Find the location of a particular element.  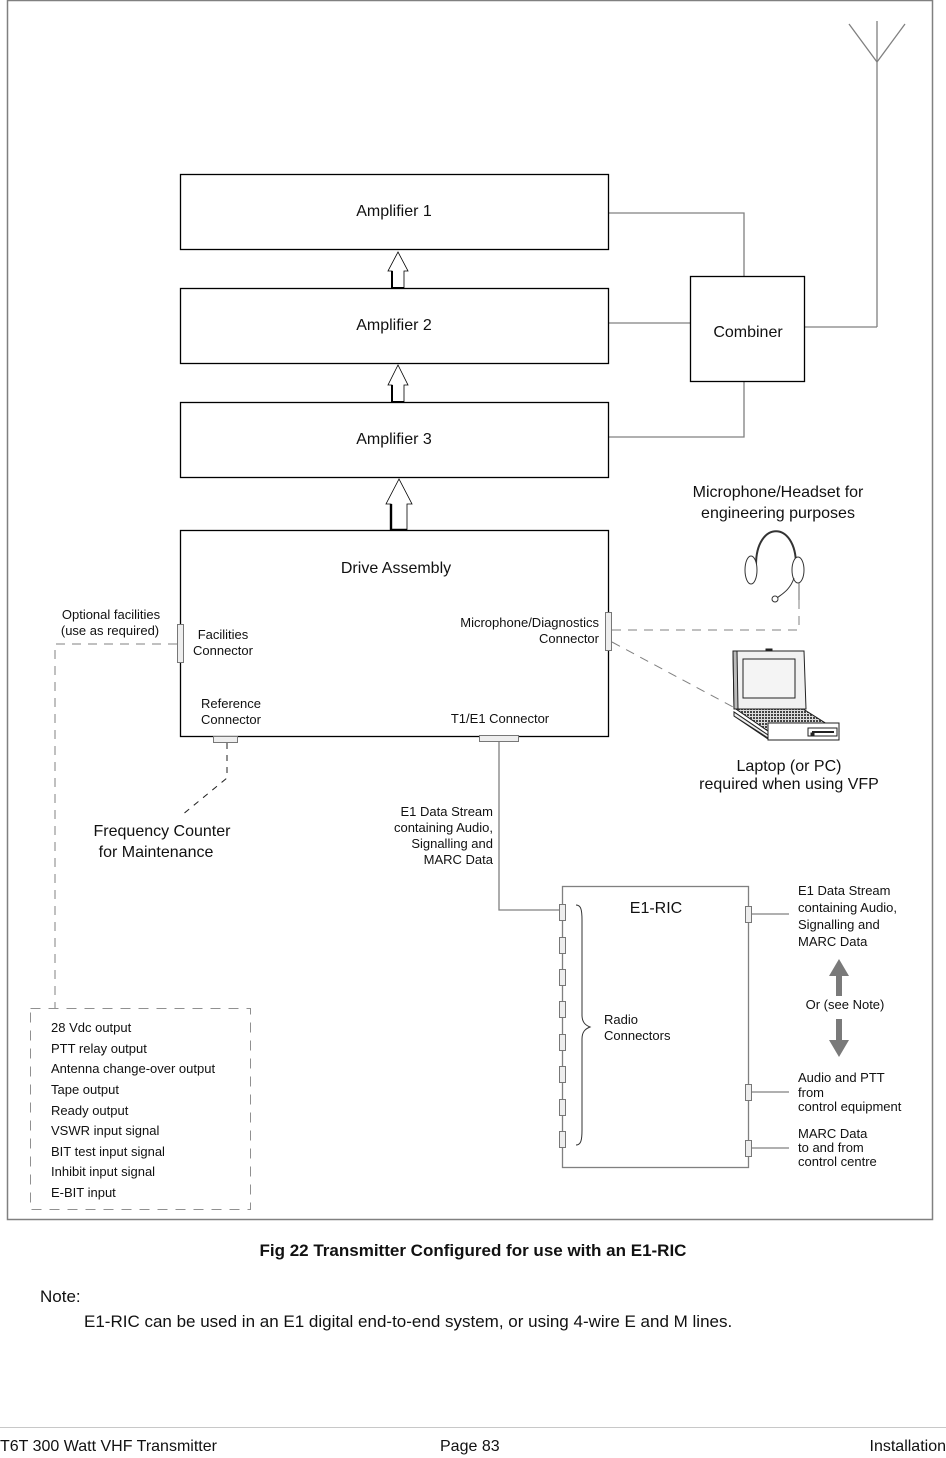

marc-data-label-3: control centre is located at coordinates (837, 1161).